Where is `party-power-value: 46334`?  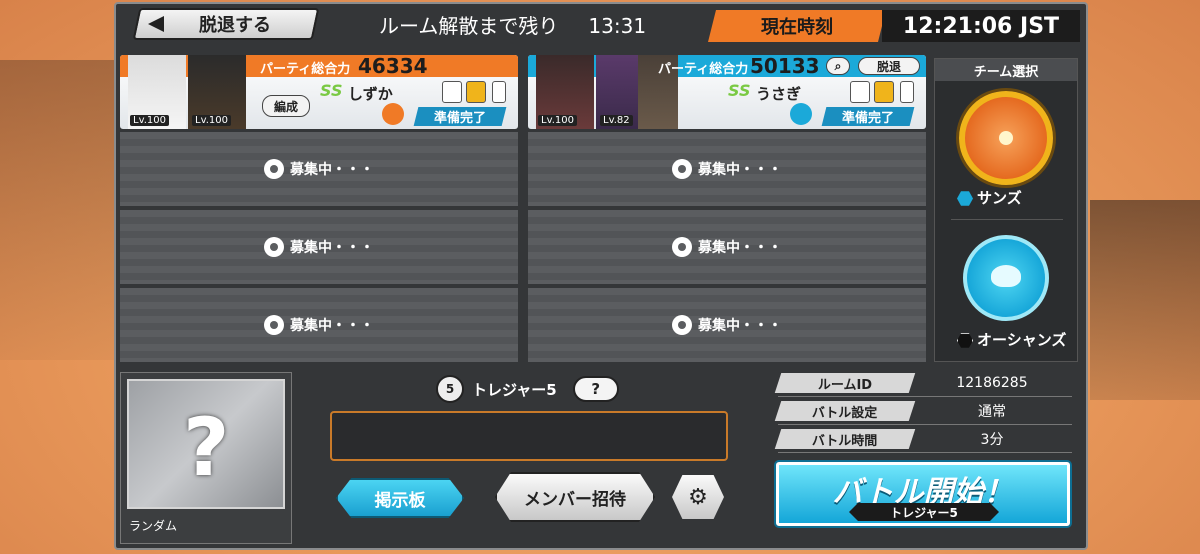 party-power-value: 46334 is located at coordinates (393, 66).